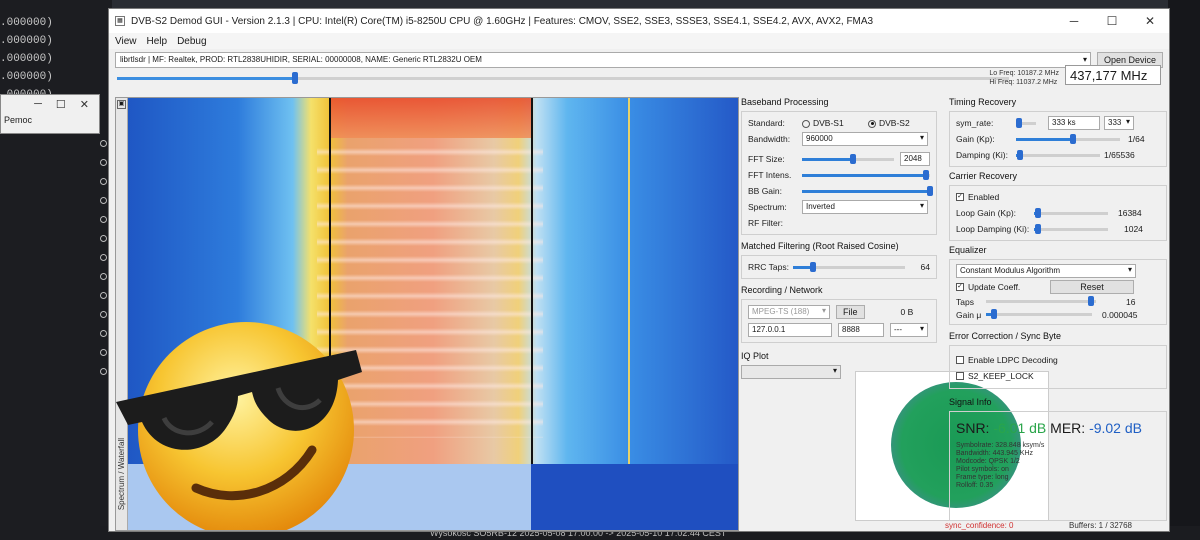  What do you see at coordinates (915, 159) in the screenshot?
I see `fft-size-input: 2048` at bounding box center [915, 159].